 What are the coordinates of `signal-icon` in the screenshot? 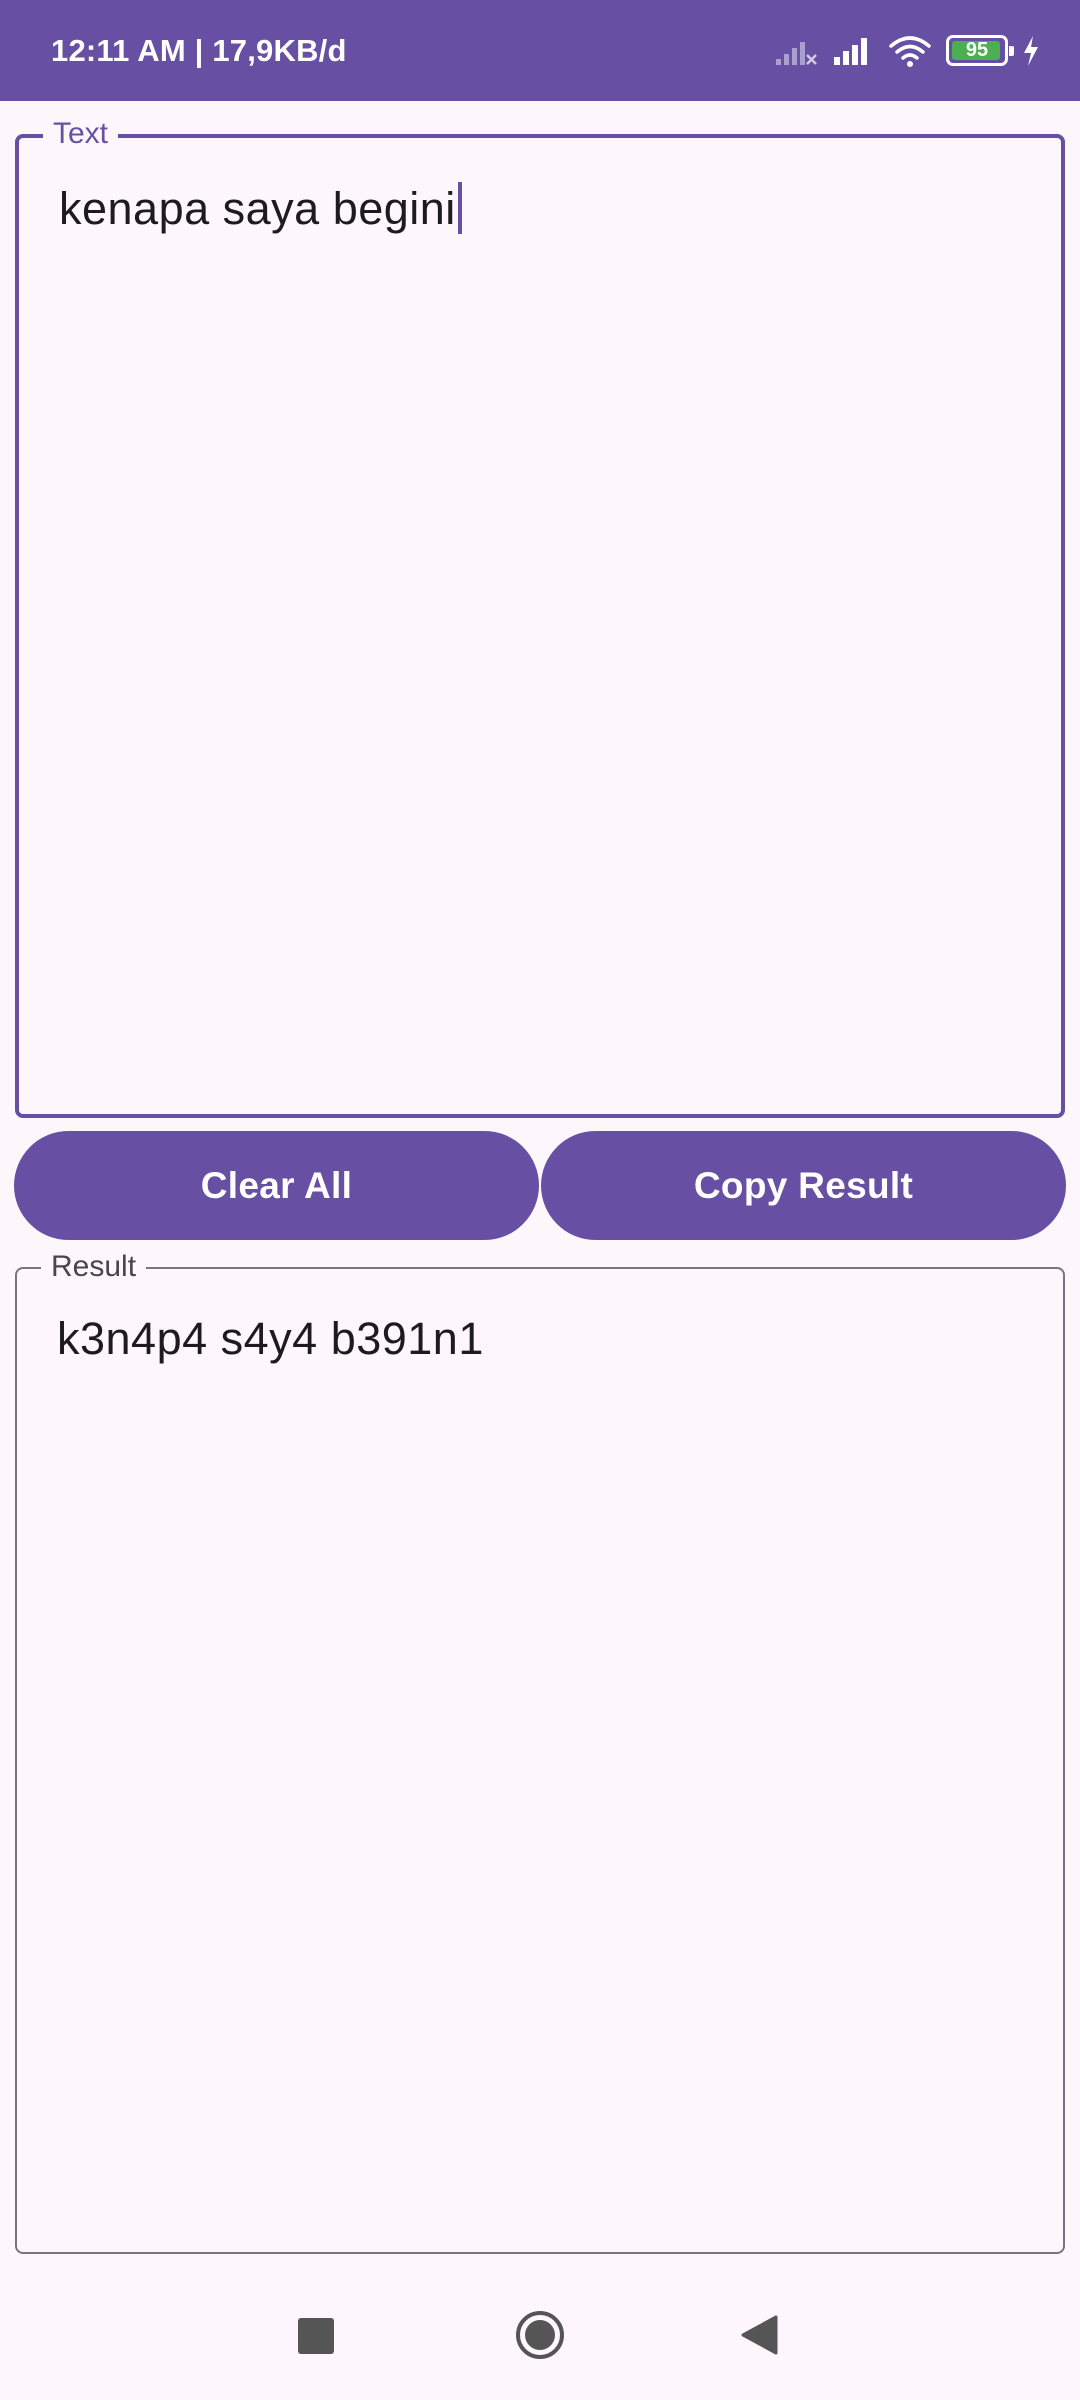 It's located at (853, 51).